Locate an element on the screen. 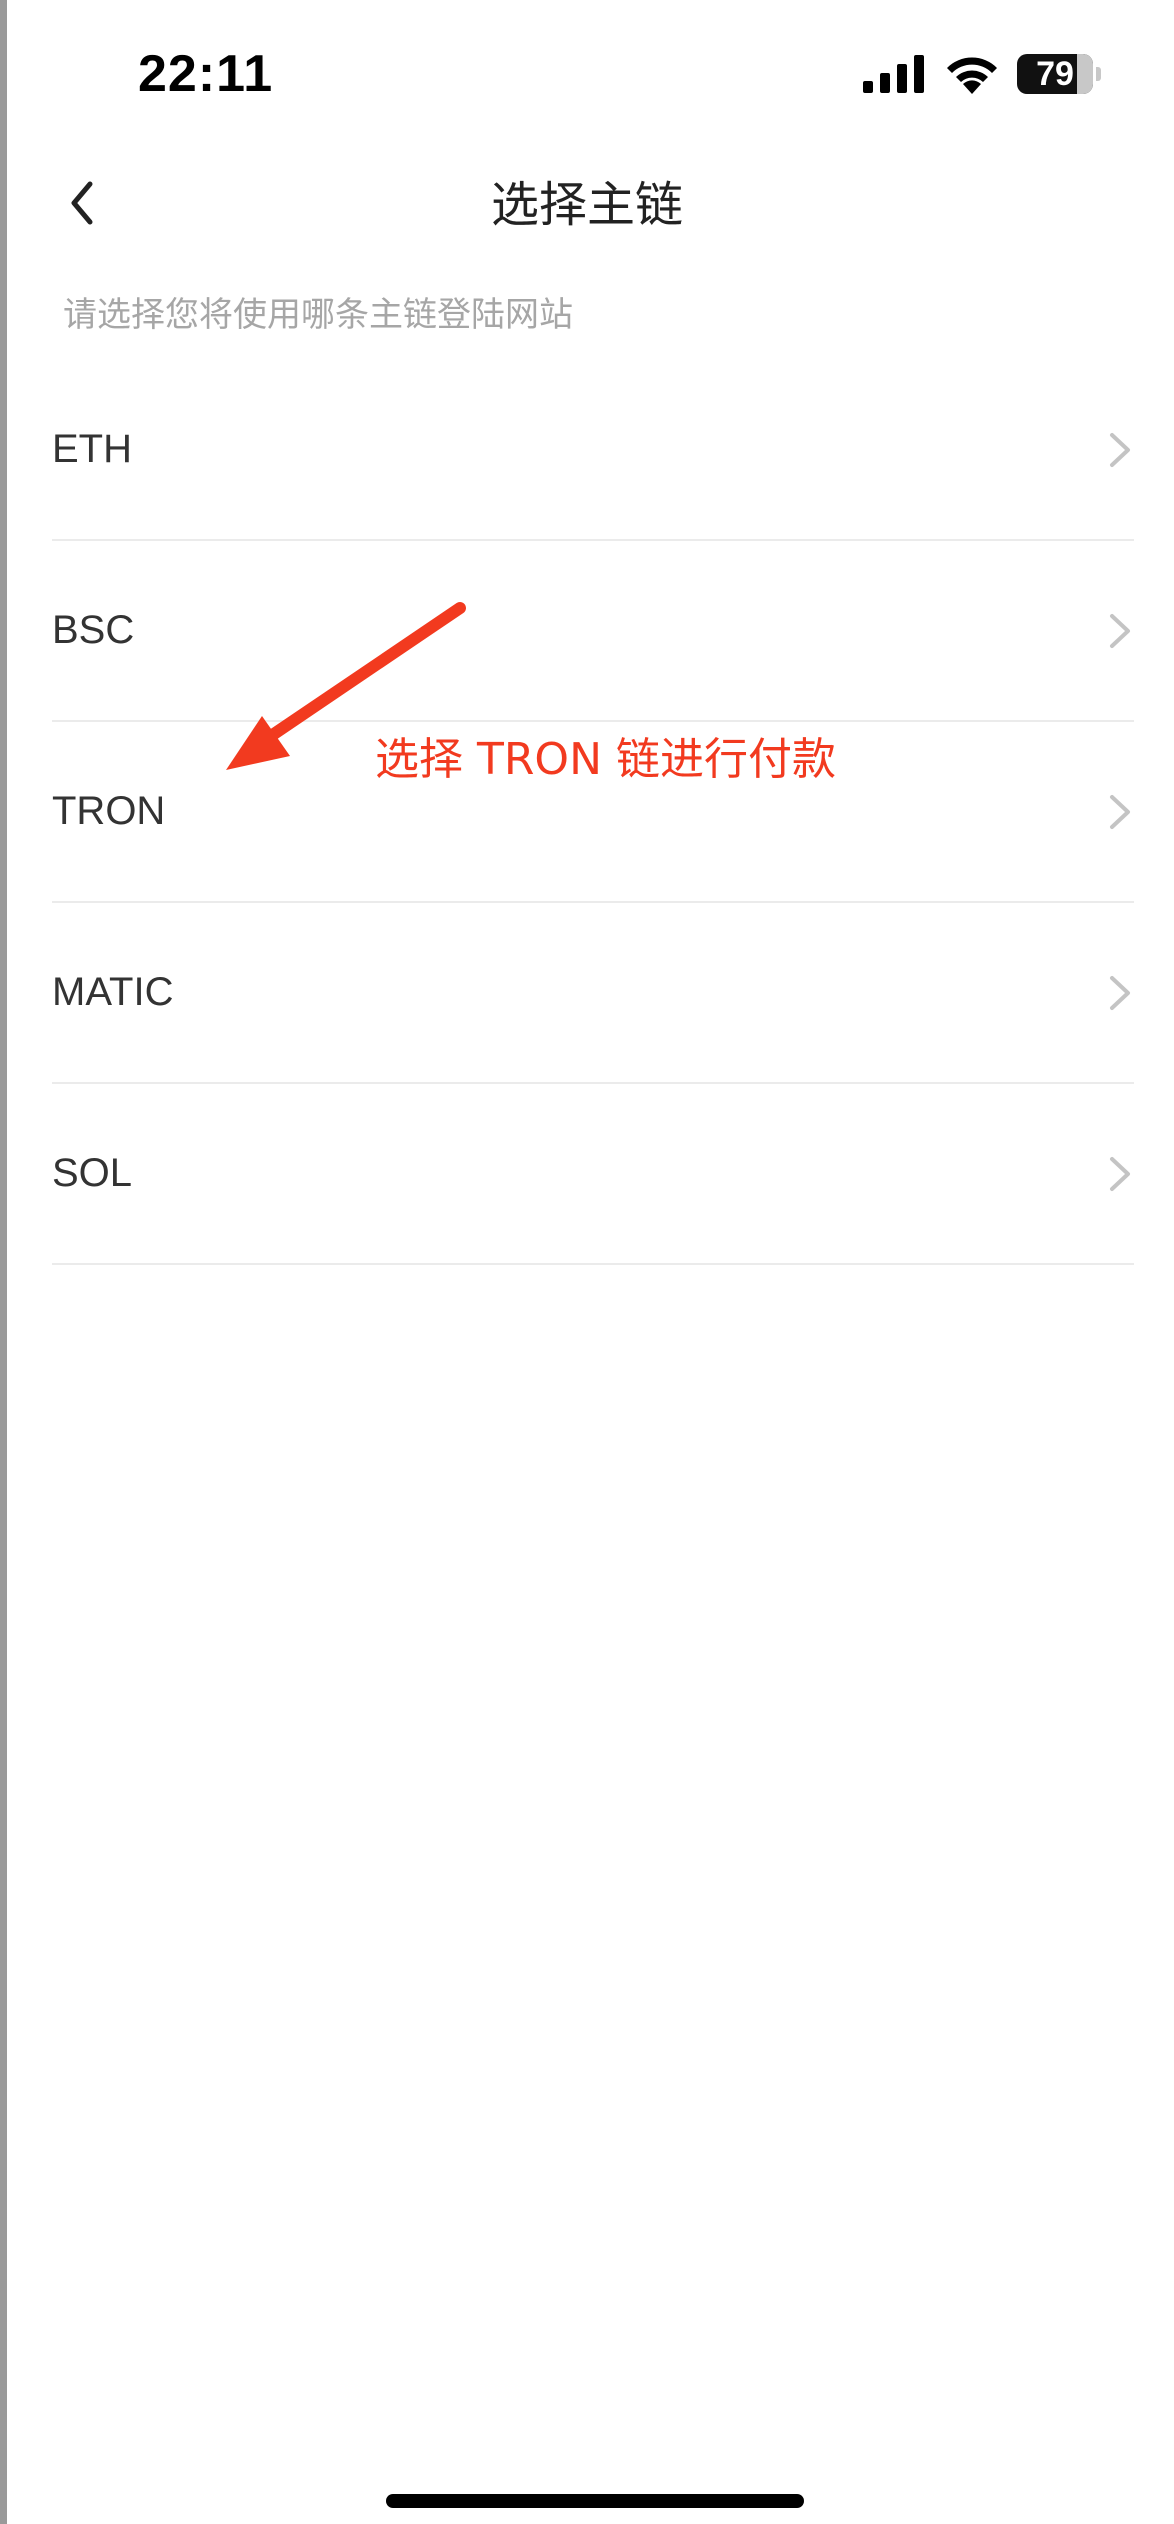 Image resolution: width=1174 pixels, height=2524 pixels. page-title: 选择主链 is located at coordinates (586, 205).